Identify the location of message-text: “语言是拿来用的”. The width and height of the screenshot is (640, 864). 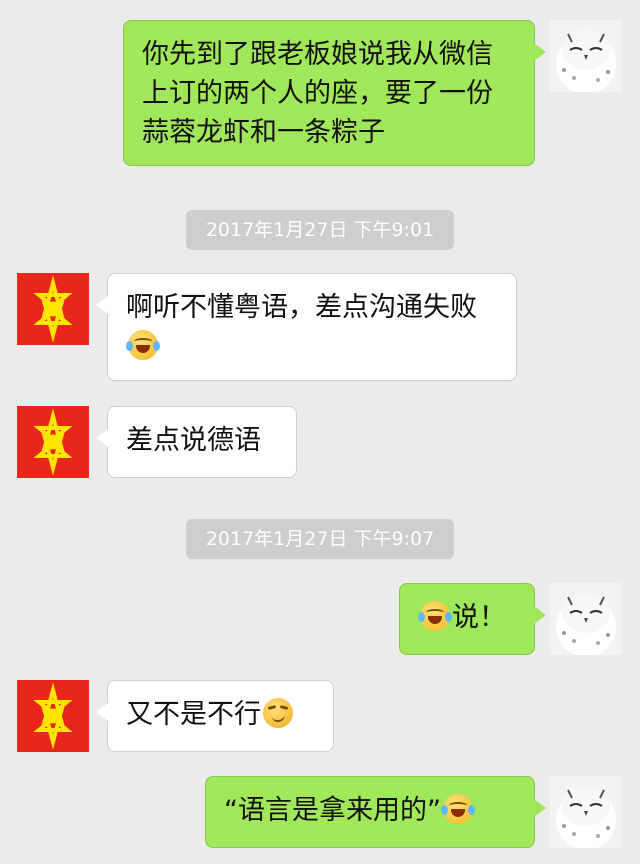
(332, 810).